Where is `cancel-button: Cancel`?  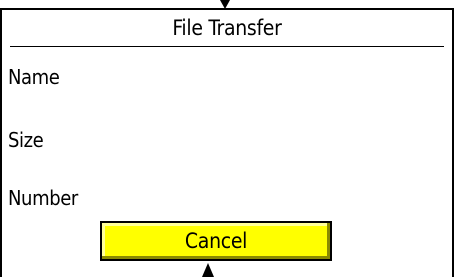 cancel-button: Cancel is located at coordinates (216, 241).